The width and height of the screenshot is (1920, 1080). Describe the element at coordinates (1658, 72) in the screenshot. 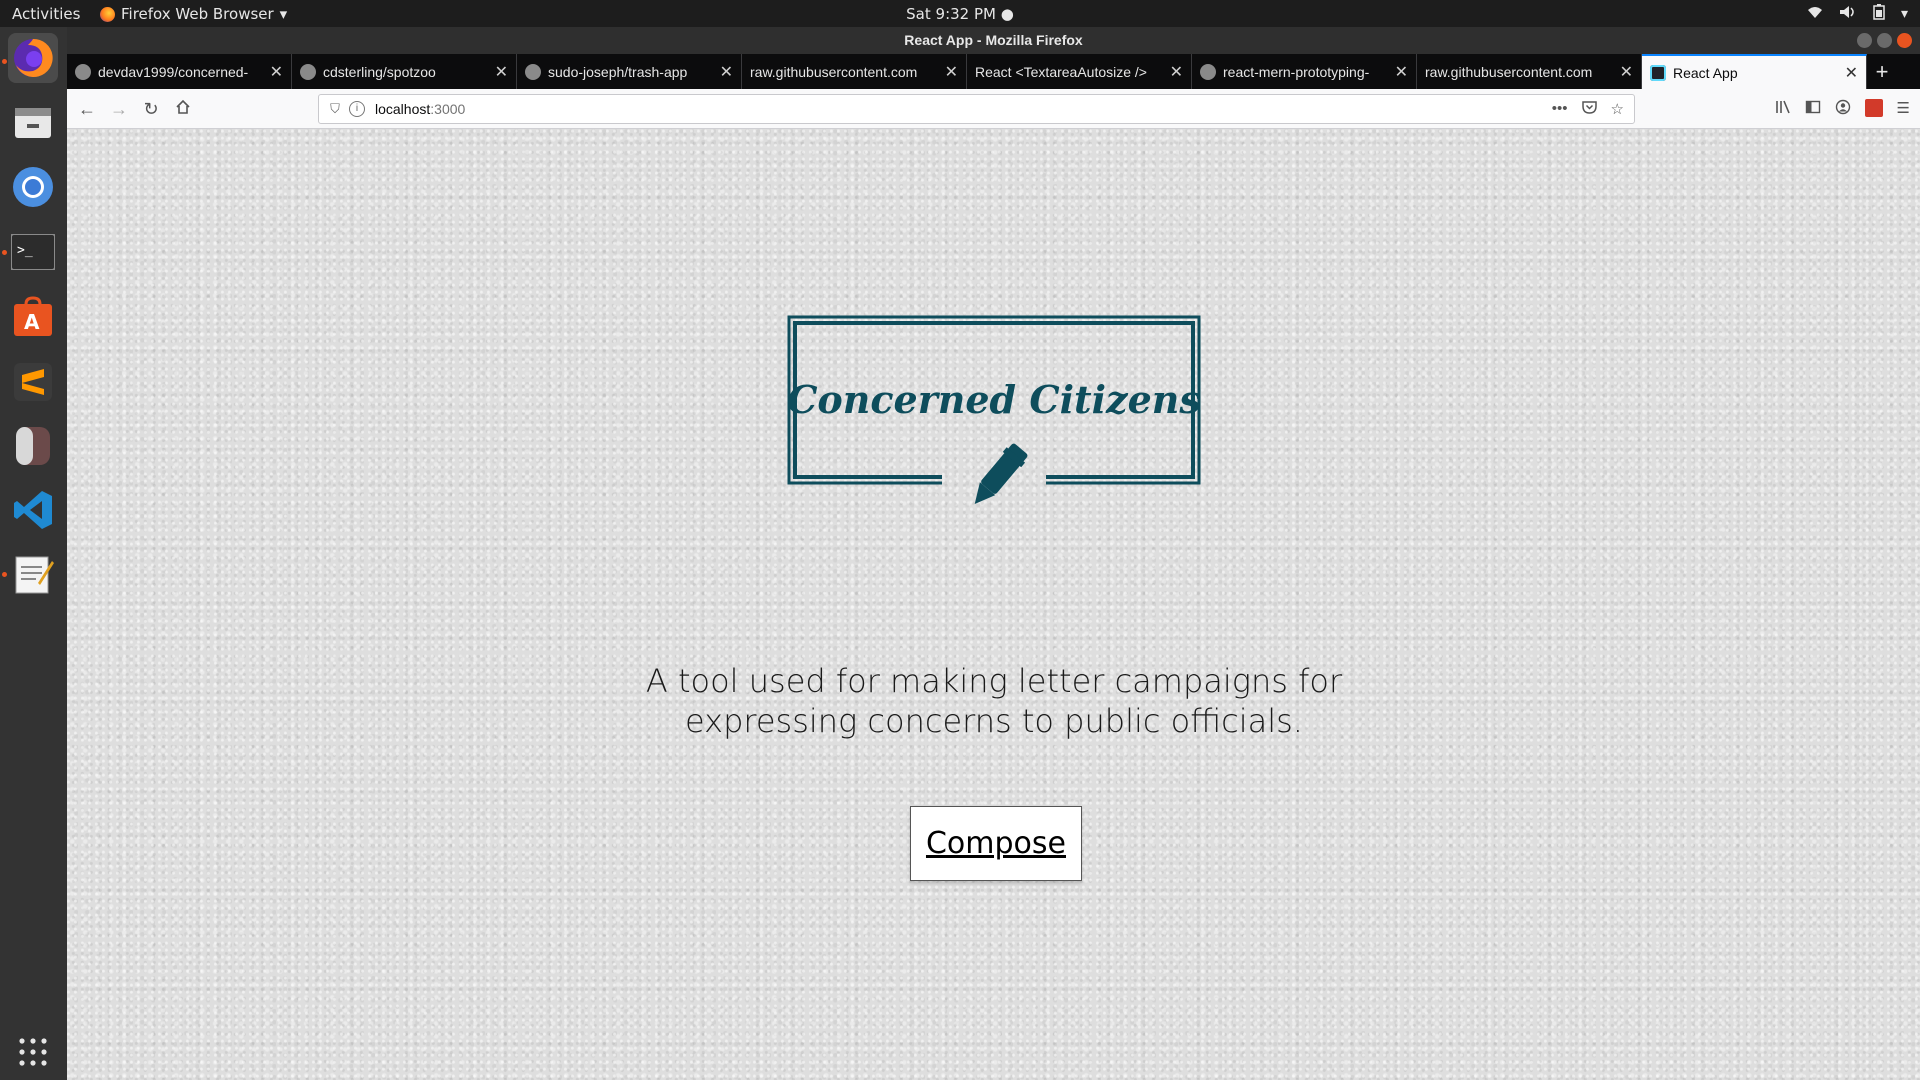

I see `react-icon` at that location.